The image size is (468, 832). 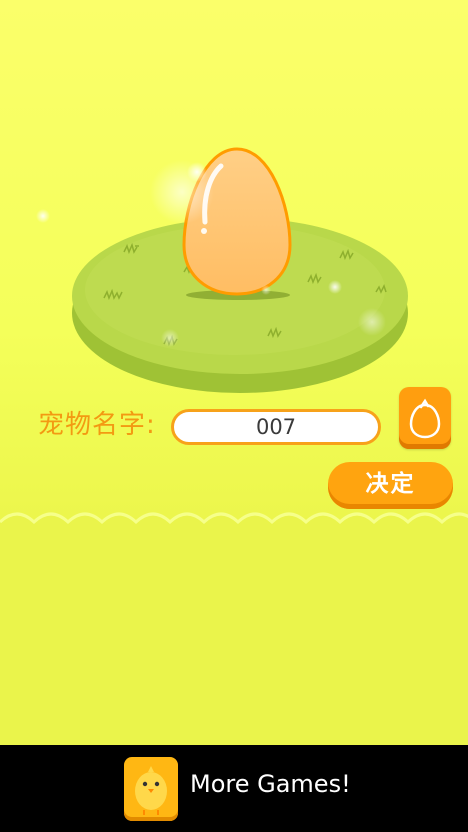 I want to click on chick-art, so click(x=151, y=790).